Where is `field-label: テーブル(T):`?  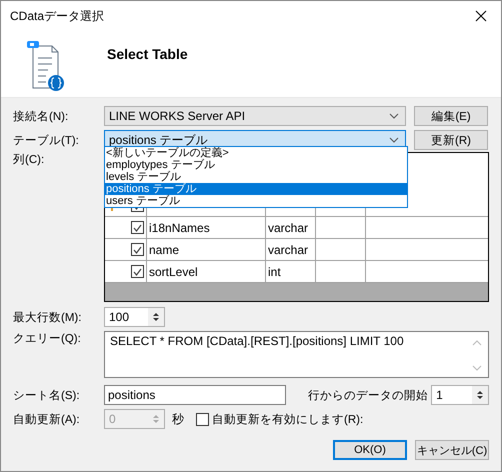 field-label: テーブル(T): is located at coordinates (46, 141).